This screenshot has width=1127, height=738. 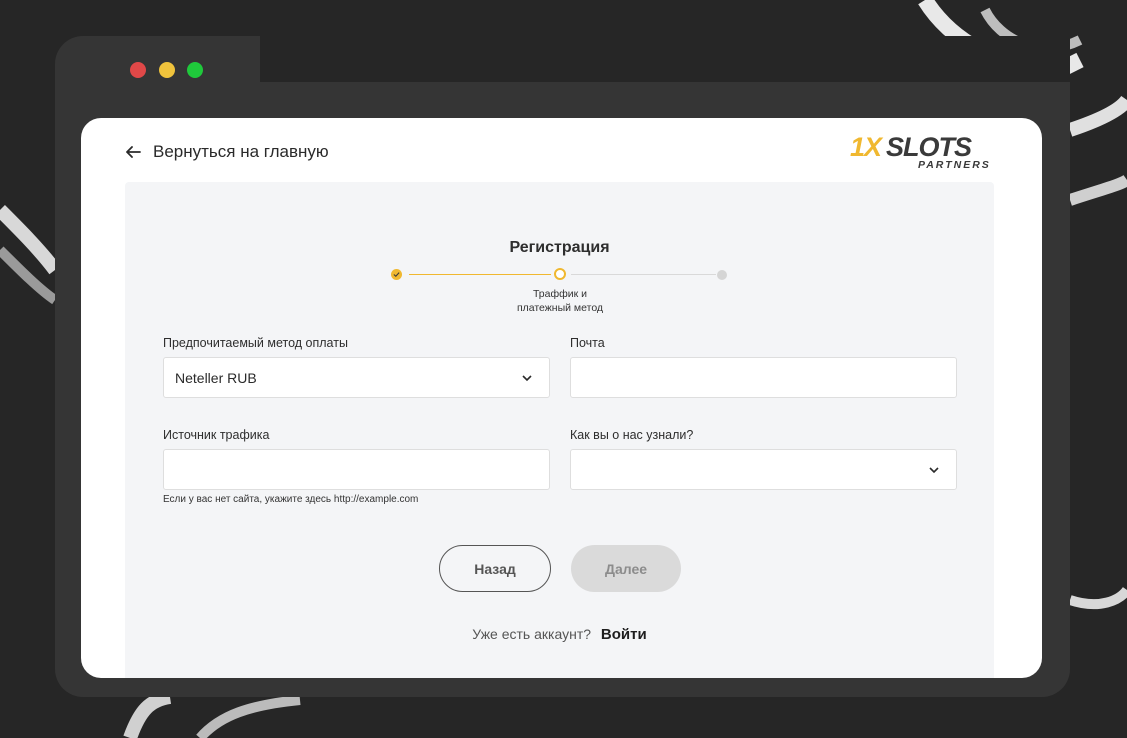 I want to click on arrow-left-icon, so click(x=133, y=152).